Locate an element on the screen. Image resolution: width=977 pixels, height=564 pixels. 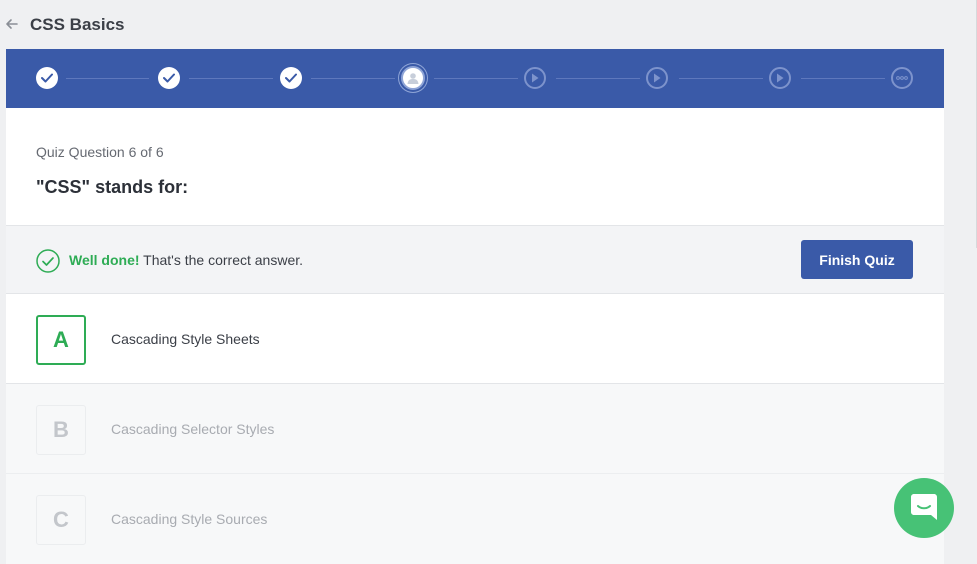
feedback-detail: That's the correct answer. is located at coordinates (223, 260).